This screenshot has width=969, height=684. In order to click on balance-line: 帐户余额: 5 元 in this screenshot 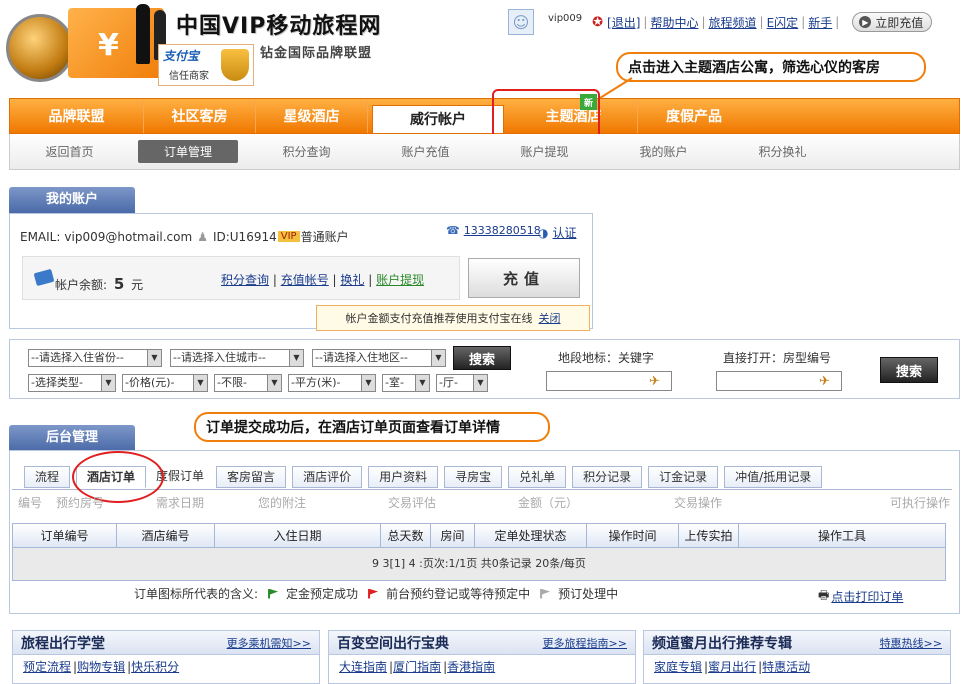, I will do `click(99, 284)`.